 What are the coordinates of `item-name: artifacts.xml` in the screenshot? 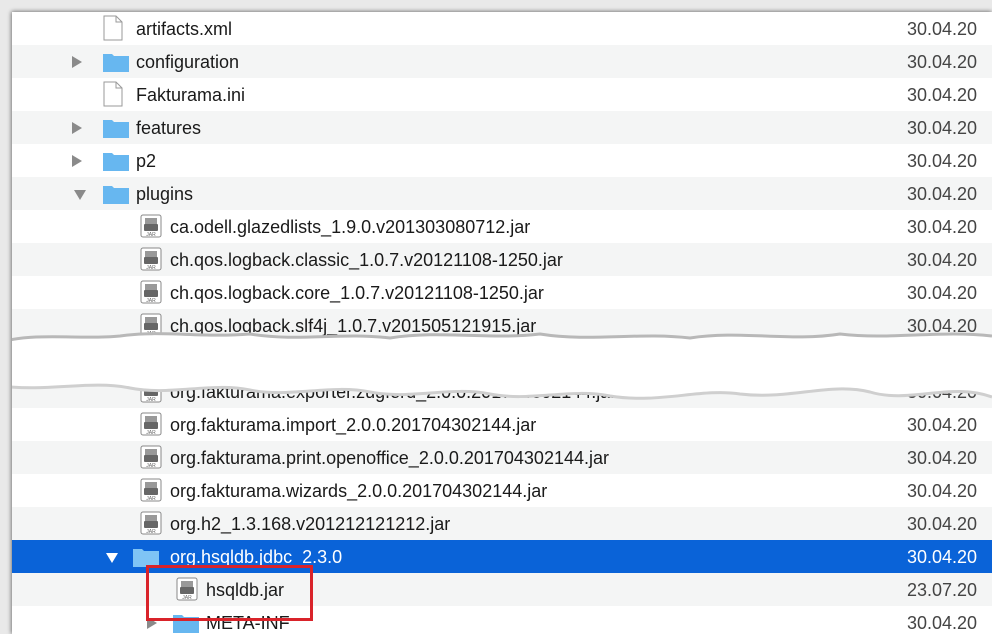 It's located at (184, 29).